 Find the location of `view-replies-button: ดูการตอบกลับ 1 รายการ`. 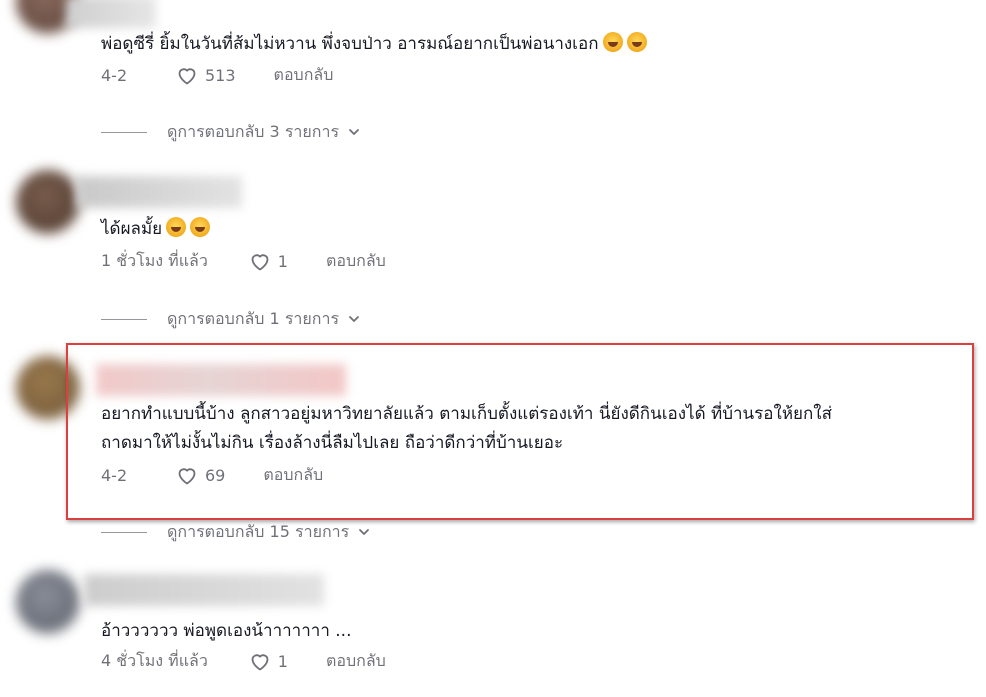

view-replies-button: ดูการตอบกลับ 1 รายการ is located at coordinates (231, 319).